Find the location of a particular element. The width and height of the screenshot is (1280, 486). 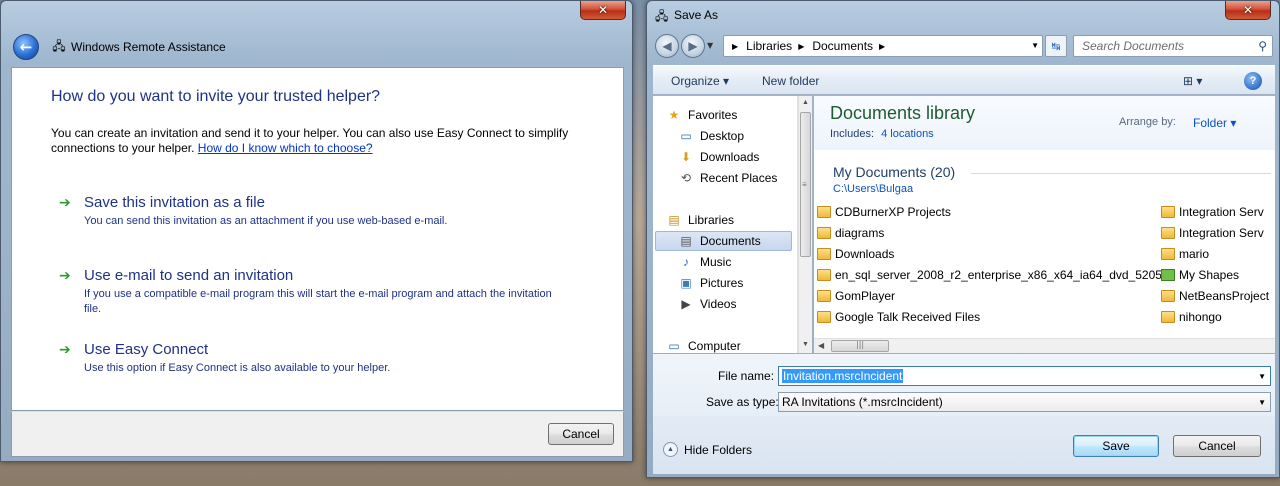

nav-item-label: Videos is located at coordinates (718, 304).